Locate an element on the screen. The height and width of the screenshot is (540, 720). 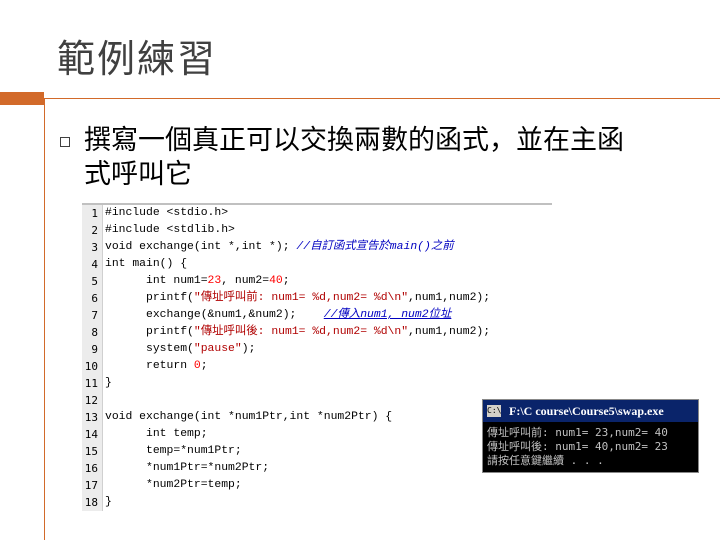
code-token: int main() { is located at coordinates (146, 264).